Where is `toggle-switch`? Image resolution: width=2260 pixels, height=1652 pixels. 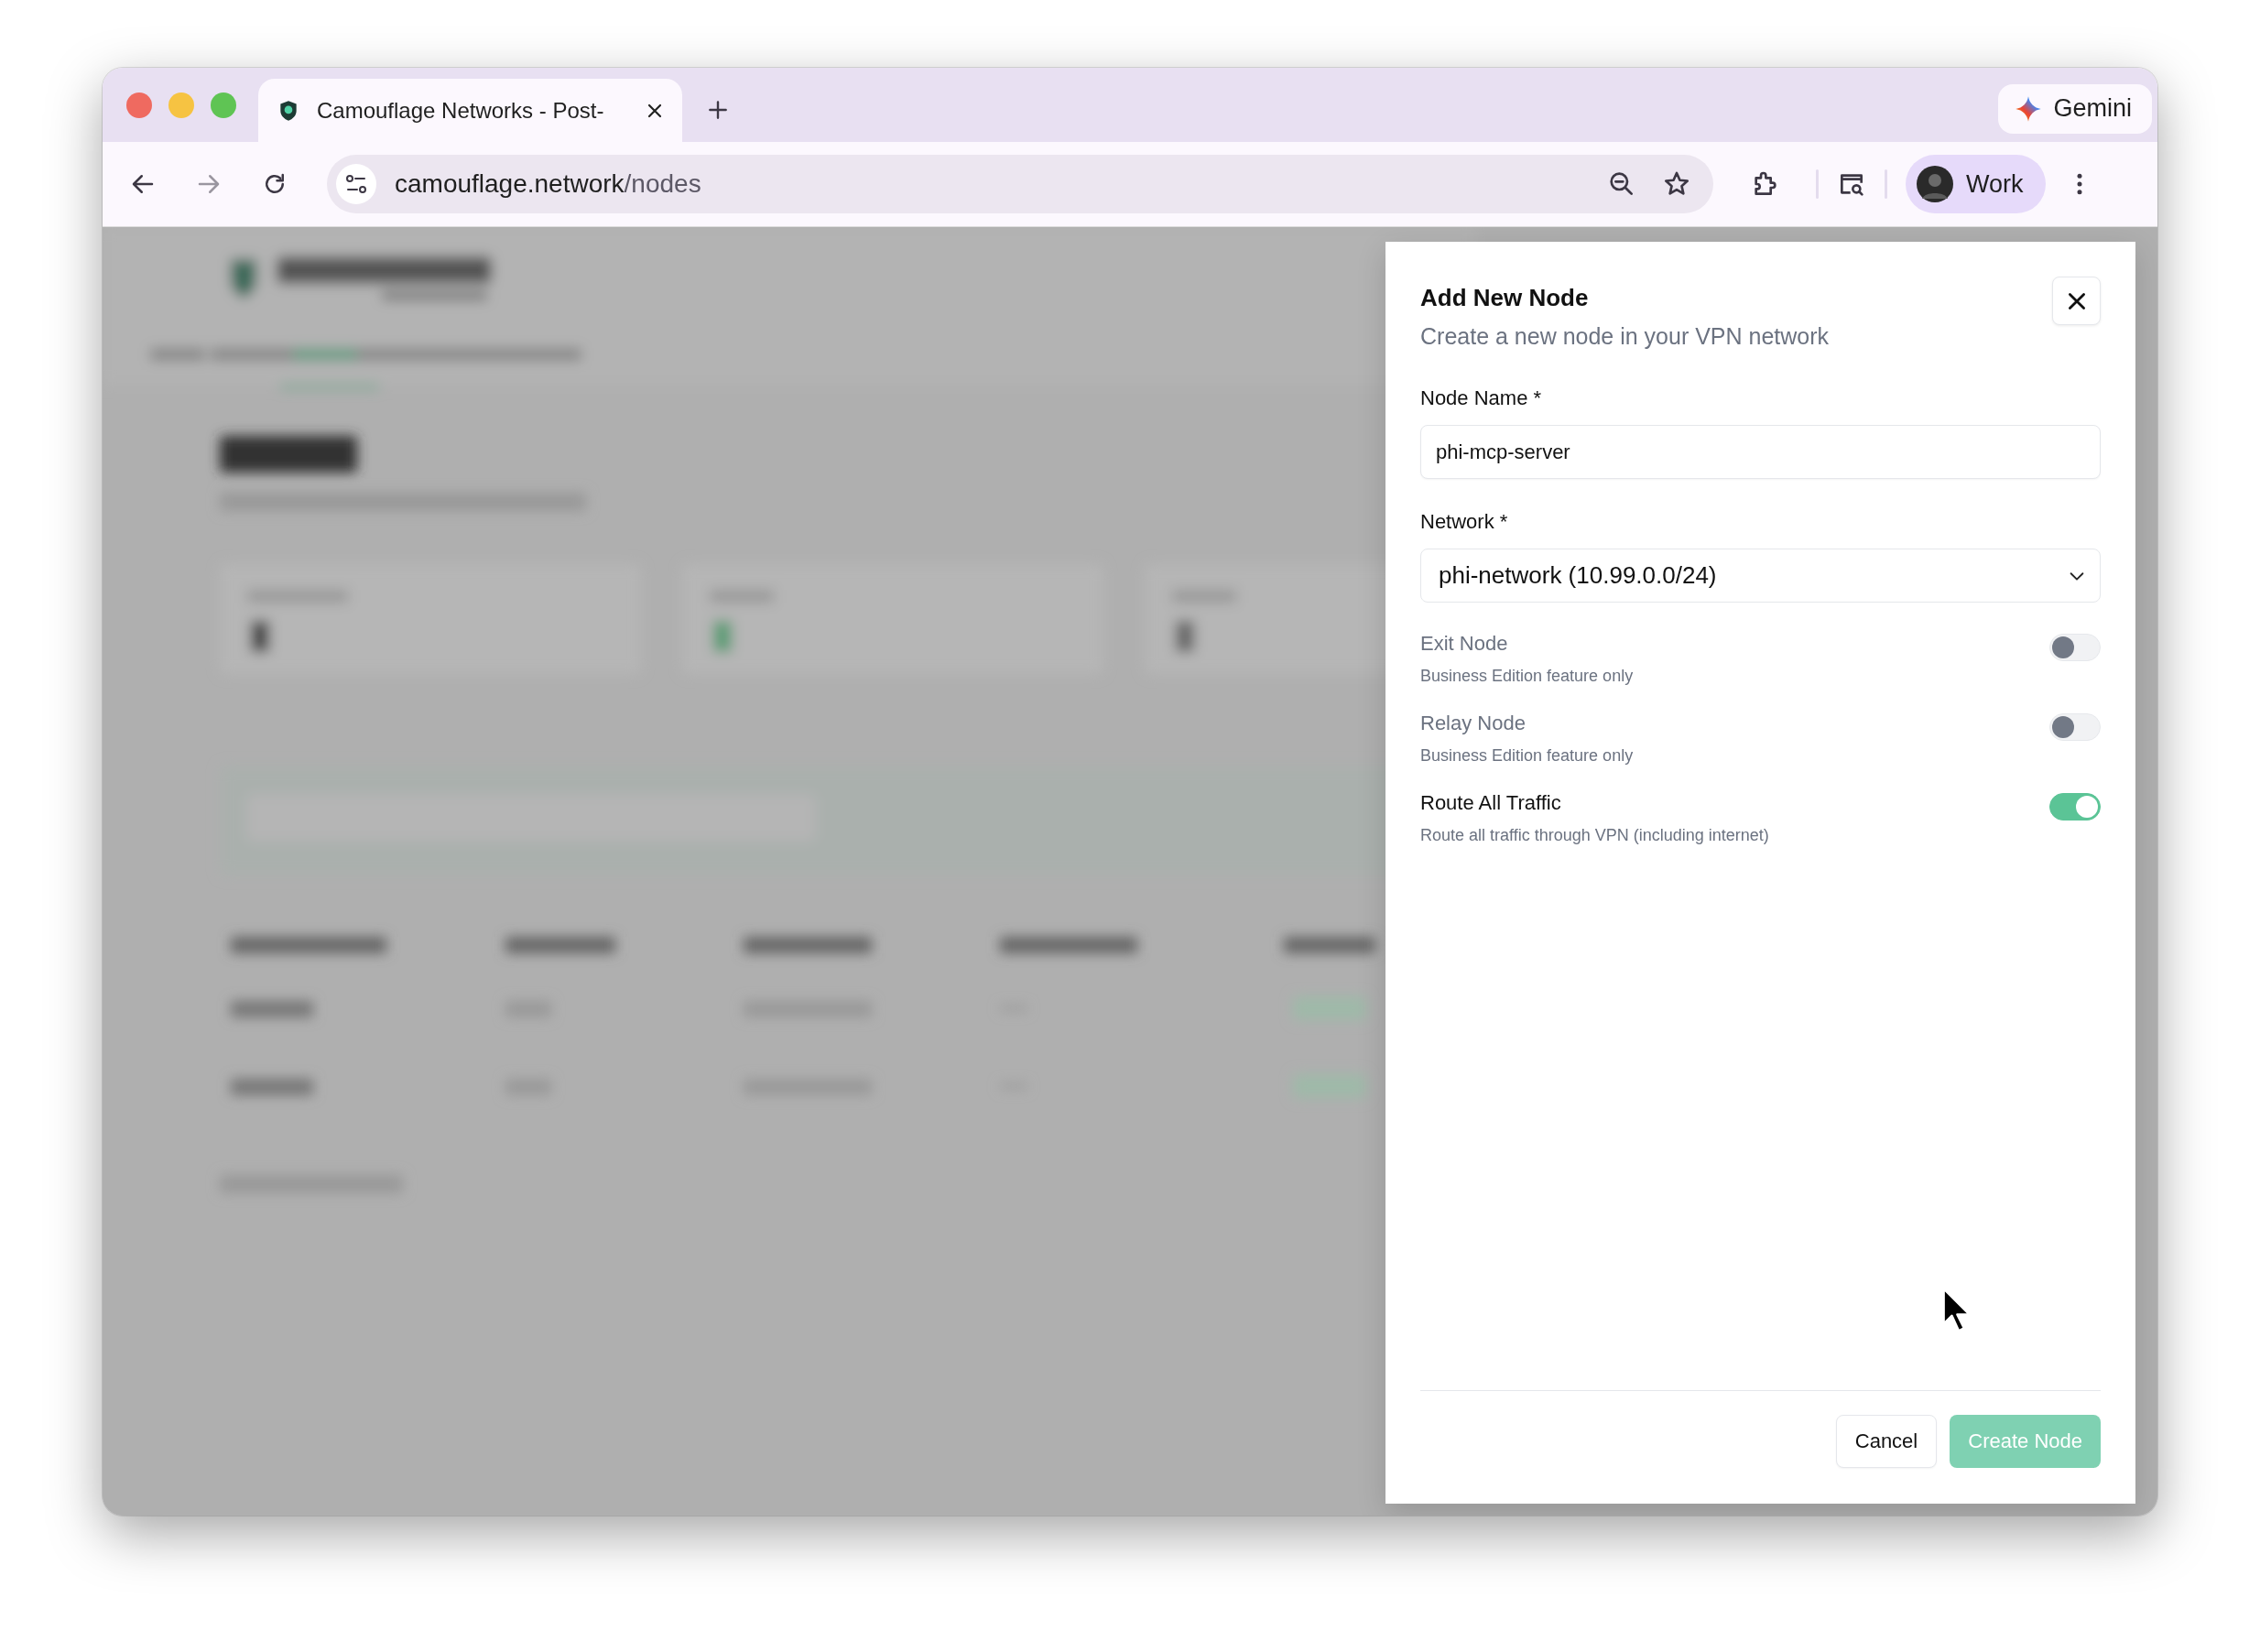
toggle-switch is located at coordinates (2075, 807).